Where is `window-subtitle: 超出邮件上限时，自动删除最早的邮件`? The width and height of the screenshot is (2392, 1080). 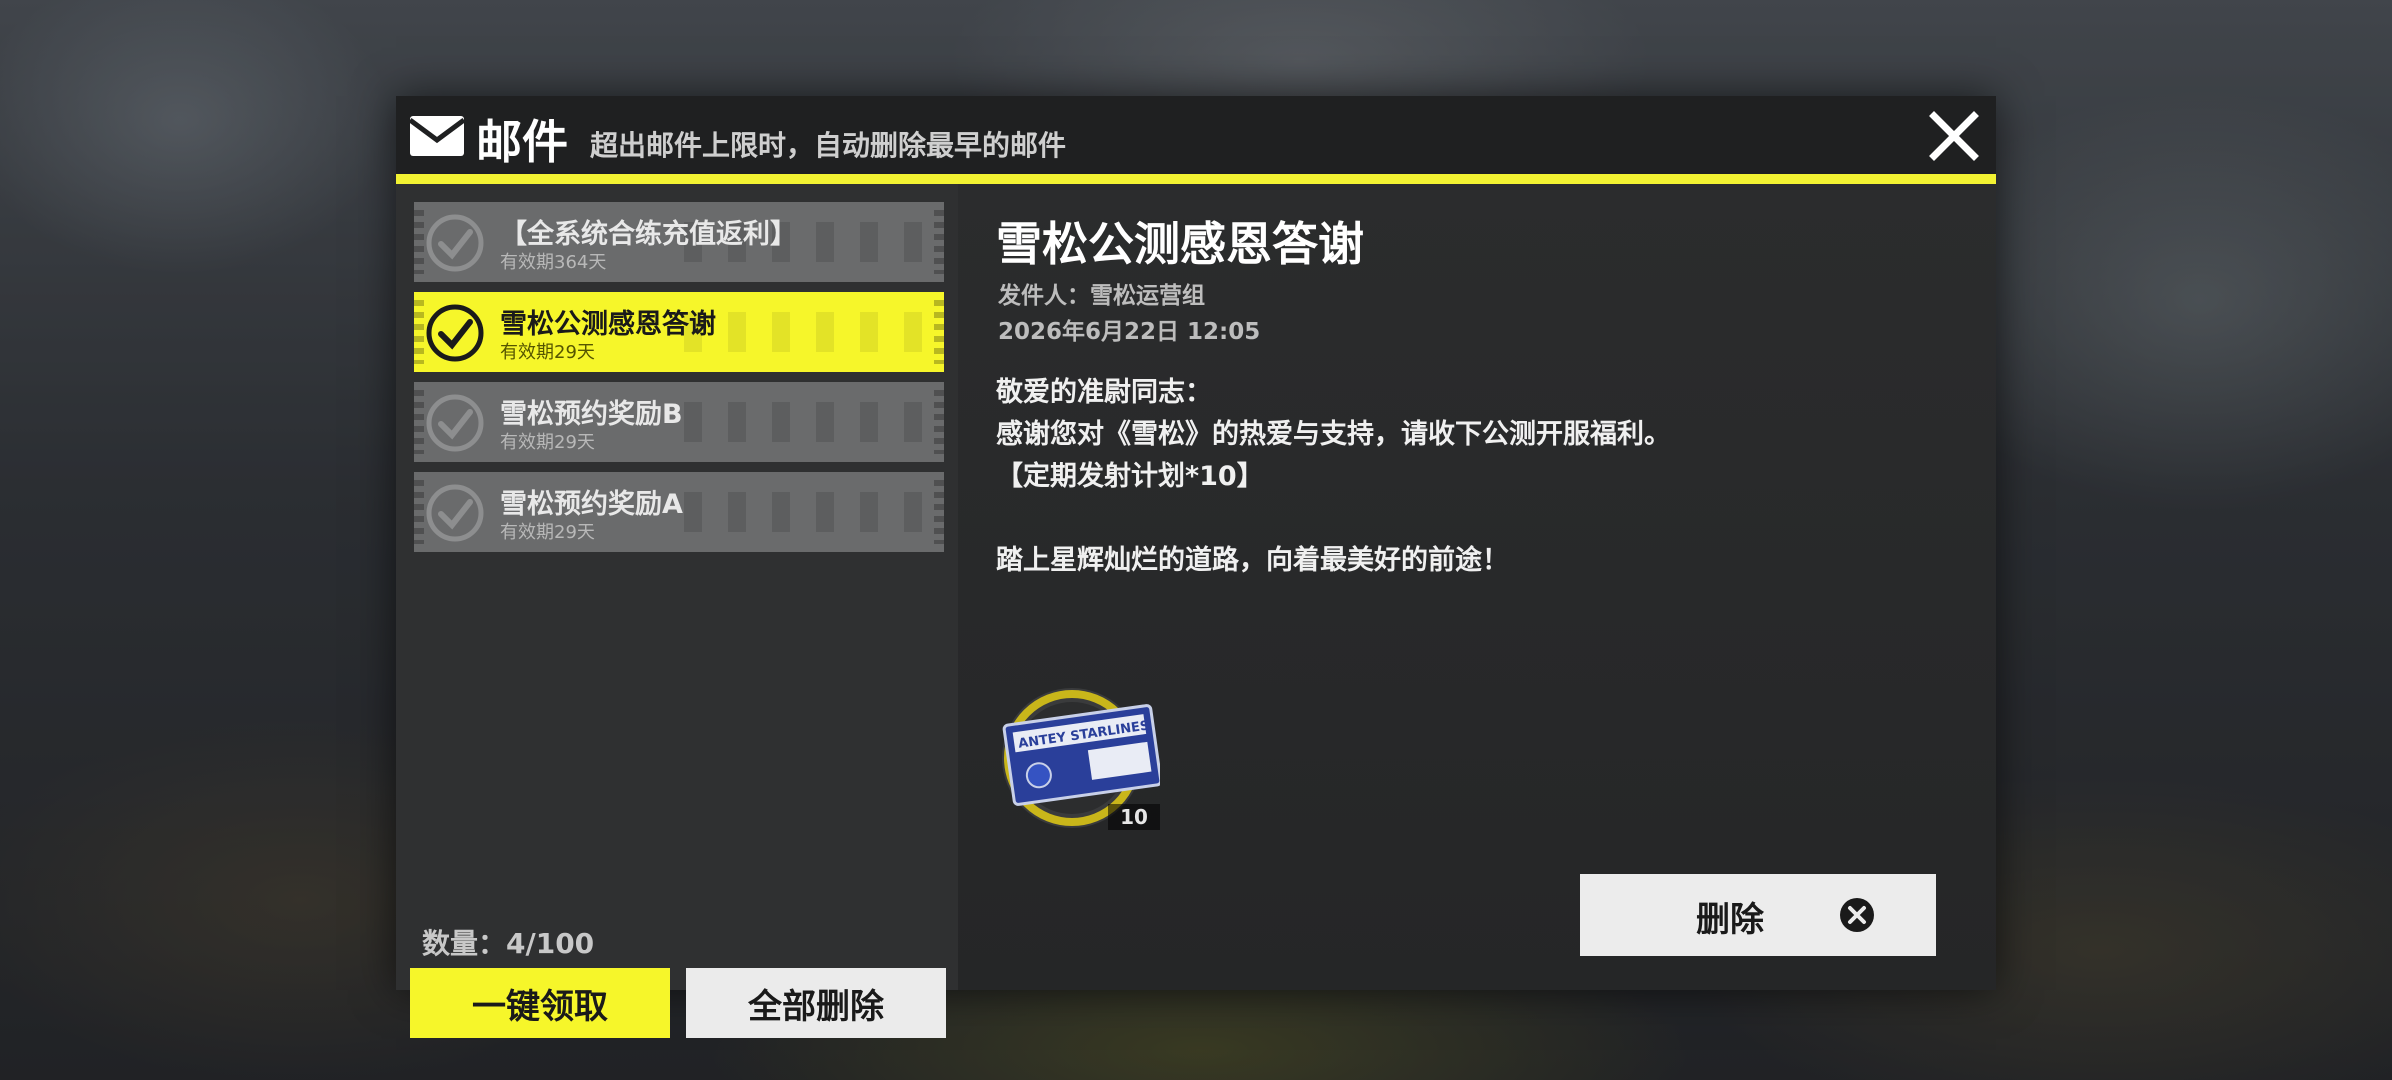 window-subtitle: 超出邮件上限时，自动删除最早的邮件 is located at coordinates (828, 145).